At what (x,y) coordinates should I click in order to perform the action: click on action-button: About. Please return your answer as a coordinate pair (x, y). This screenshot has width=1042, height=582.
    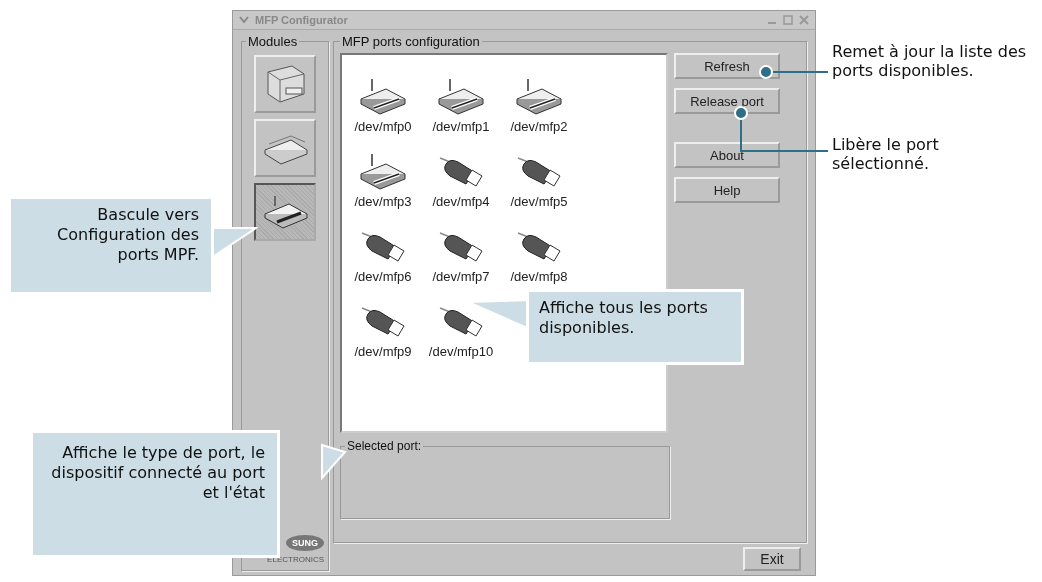
    Looking at the image, I should click on (727, 155).